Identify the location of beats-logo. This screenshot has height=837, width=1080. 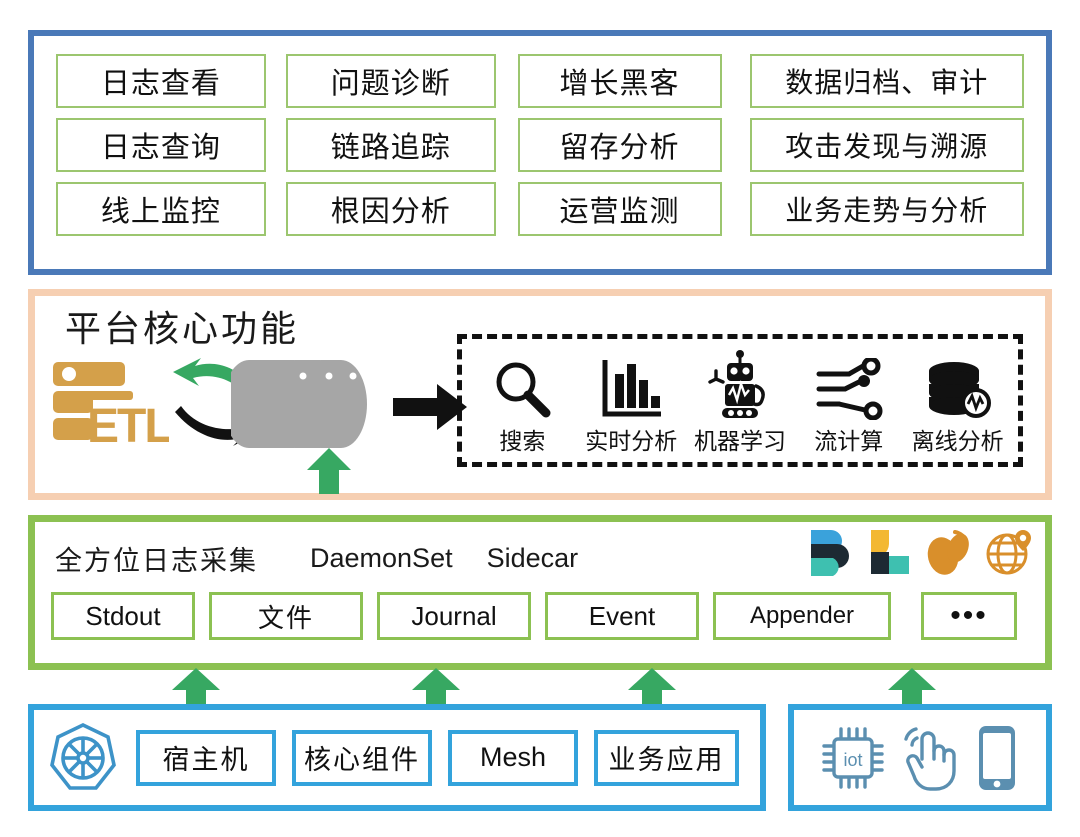
(830, 553).